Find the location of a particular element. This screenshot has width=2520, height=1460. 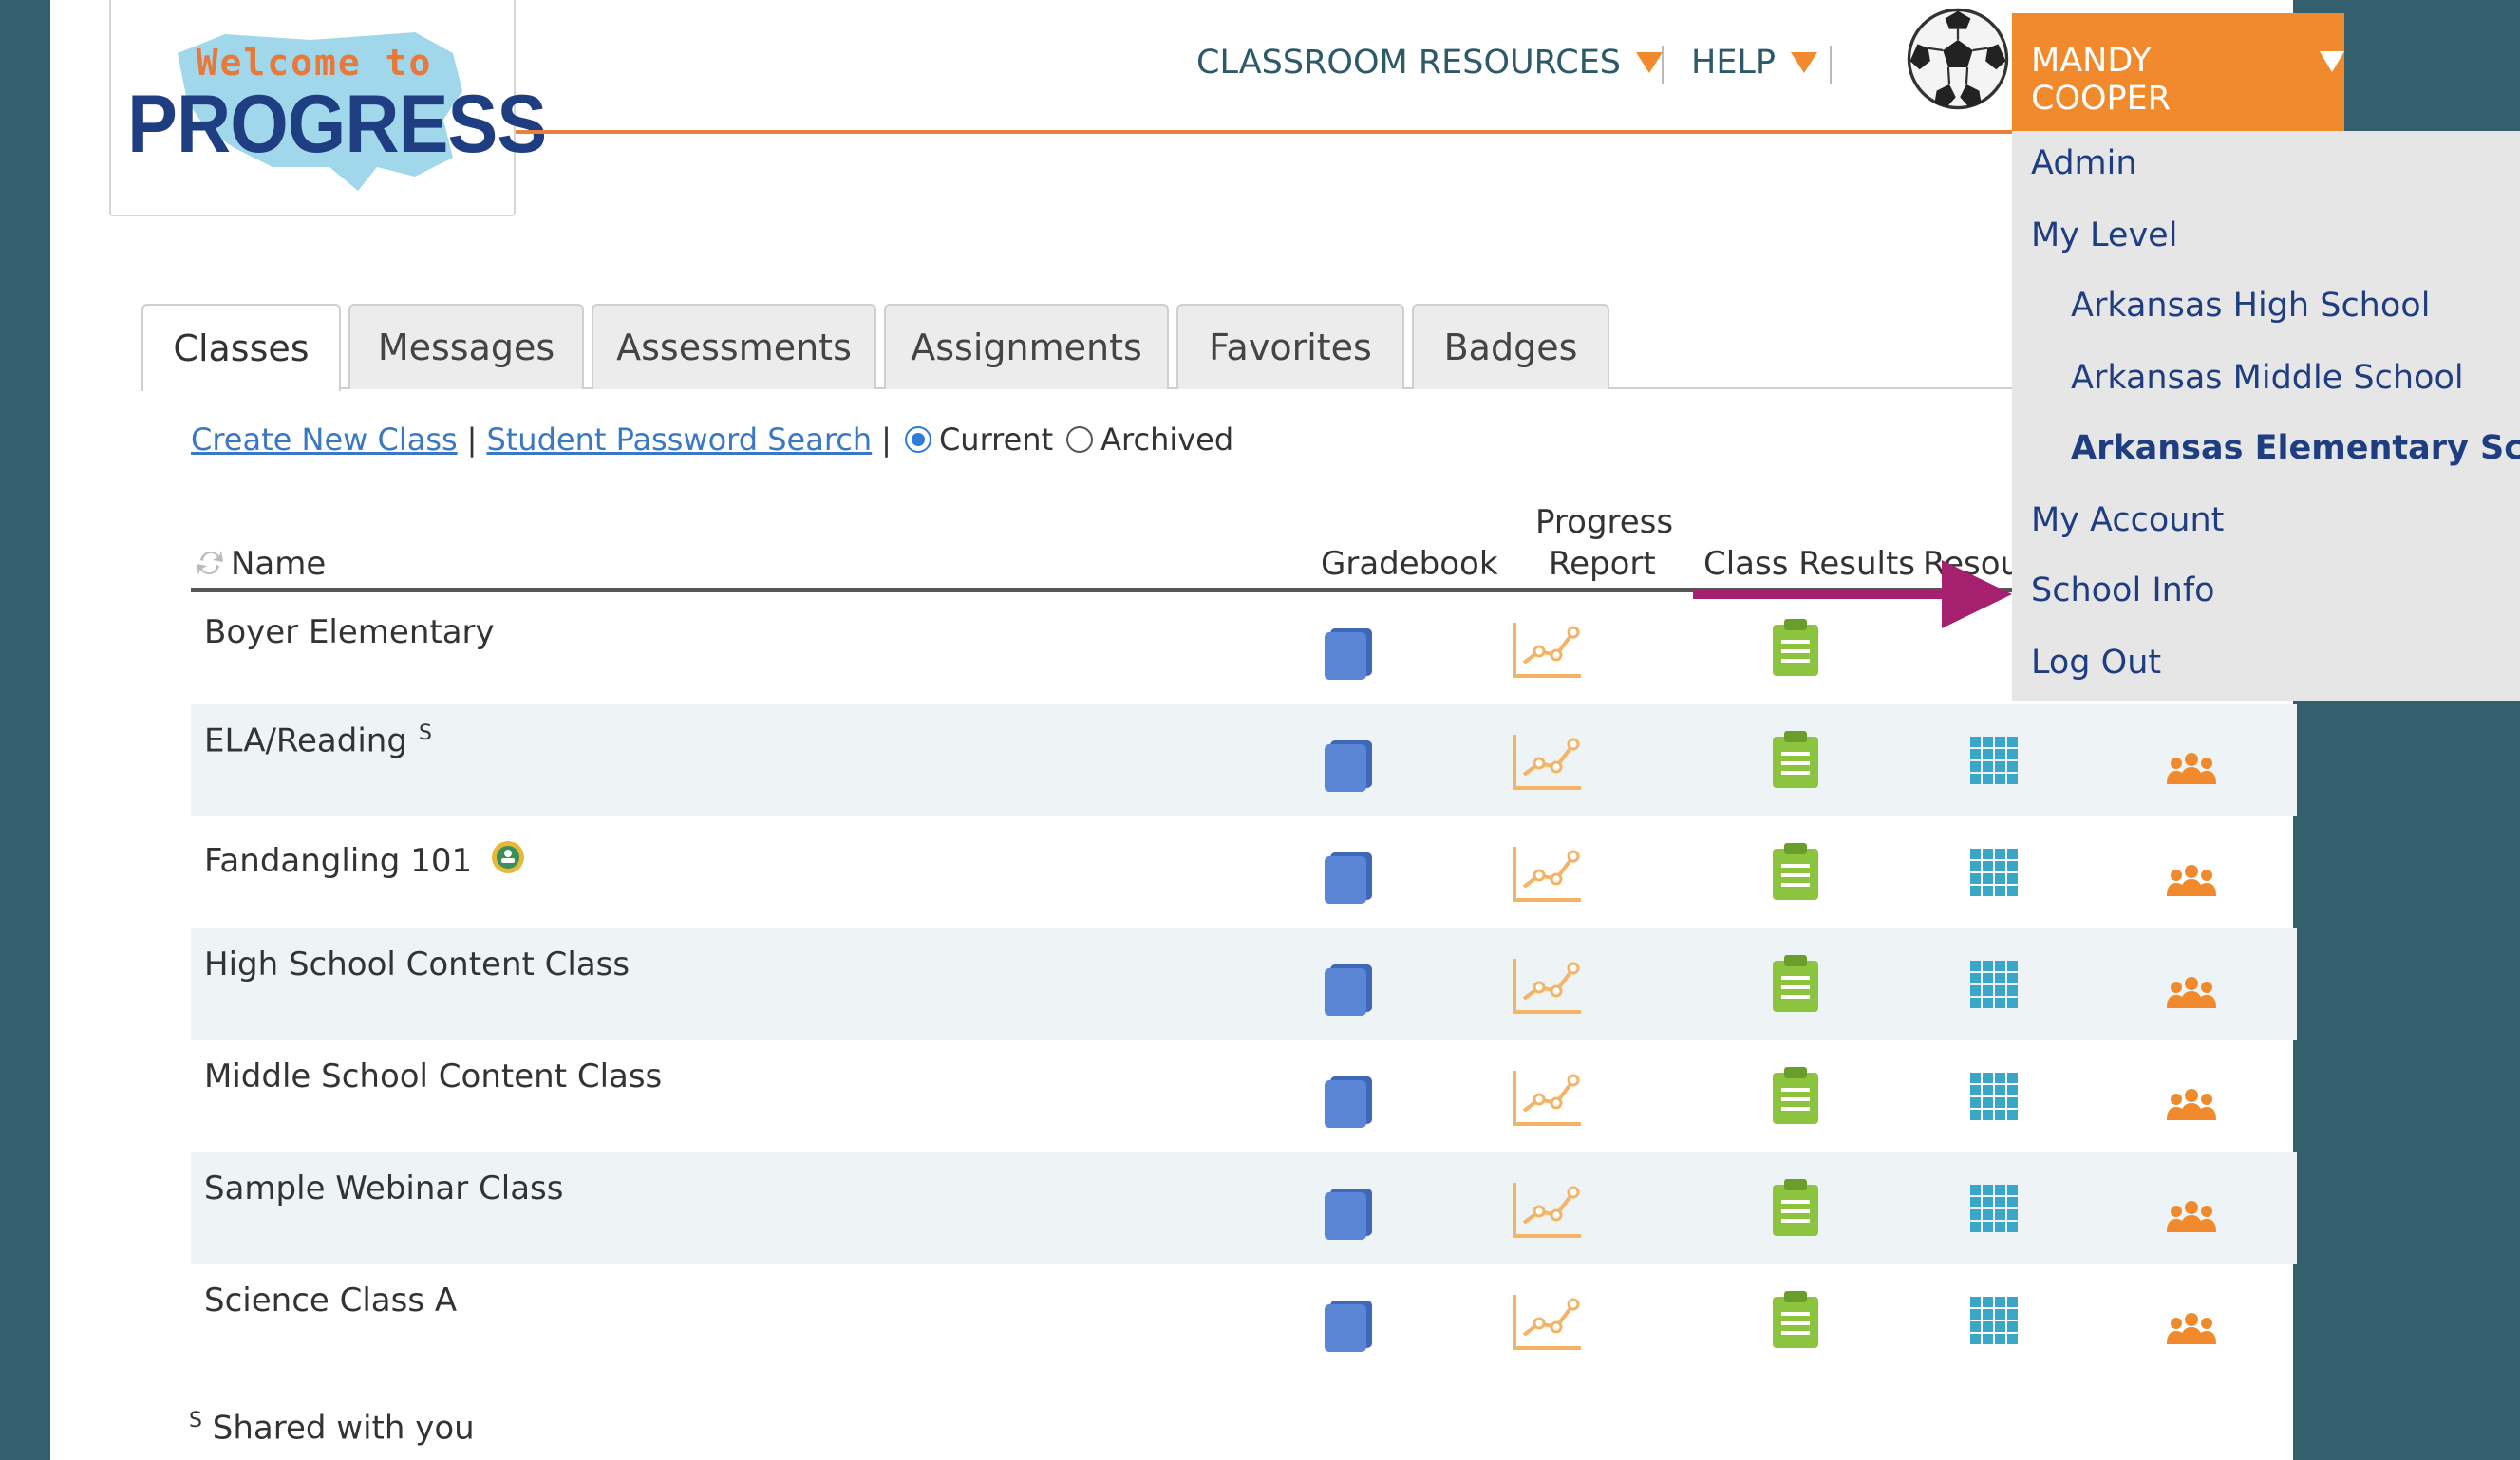

progress-report-header-line2: Report is located at coordinates (1602, 564).